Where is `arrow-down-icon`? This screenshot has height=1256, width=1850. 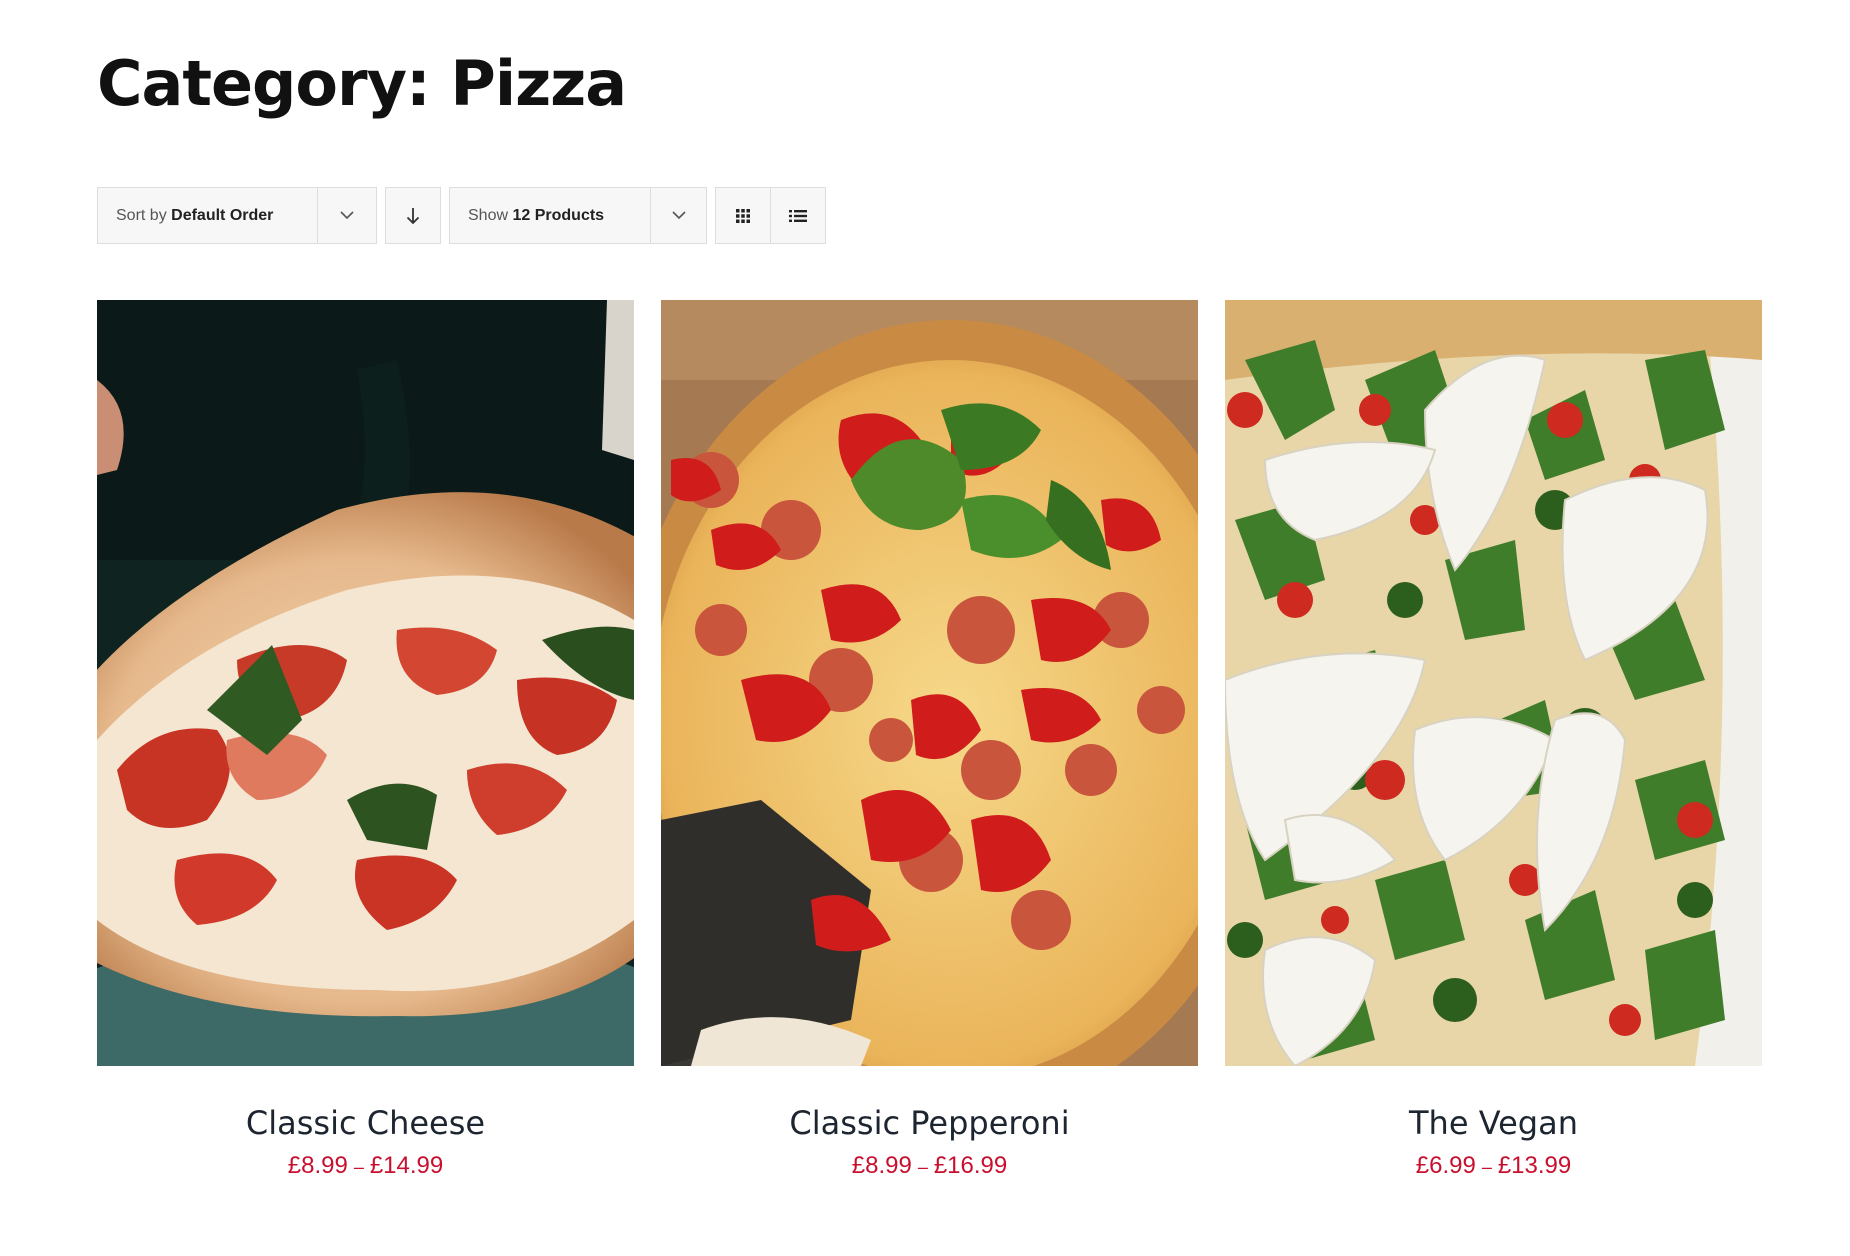 arrow-down-icon is located at coordinates (413, 215).